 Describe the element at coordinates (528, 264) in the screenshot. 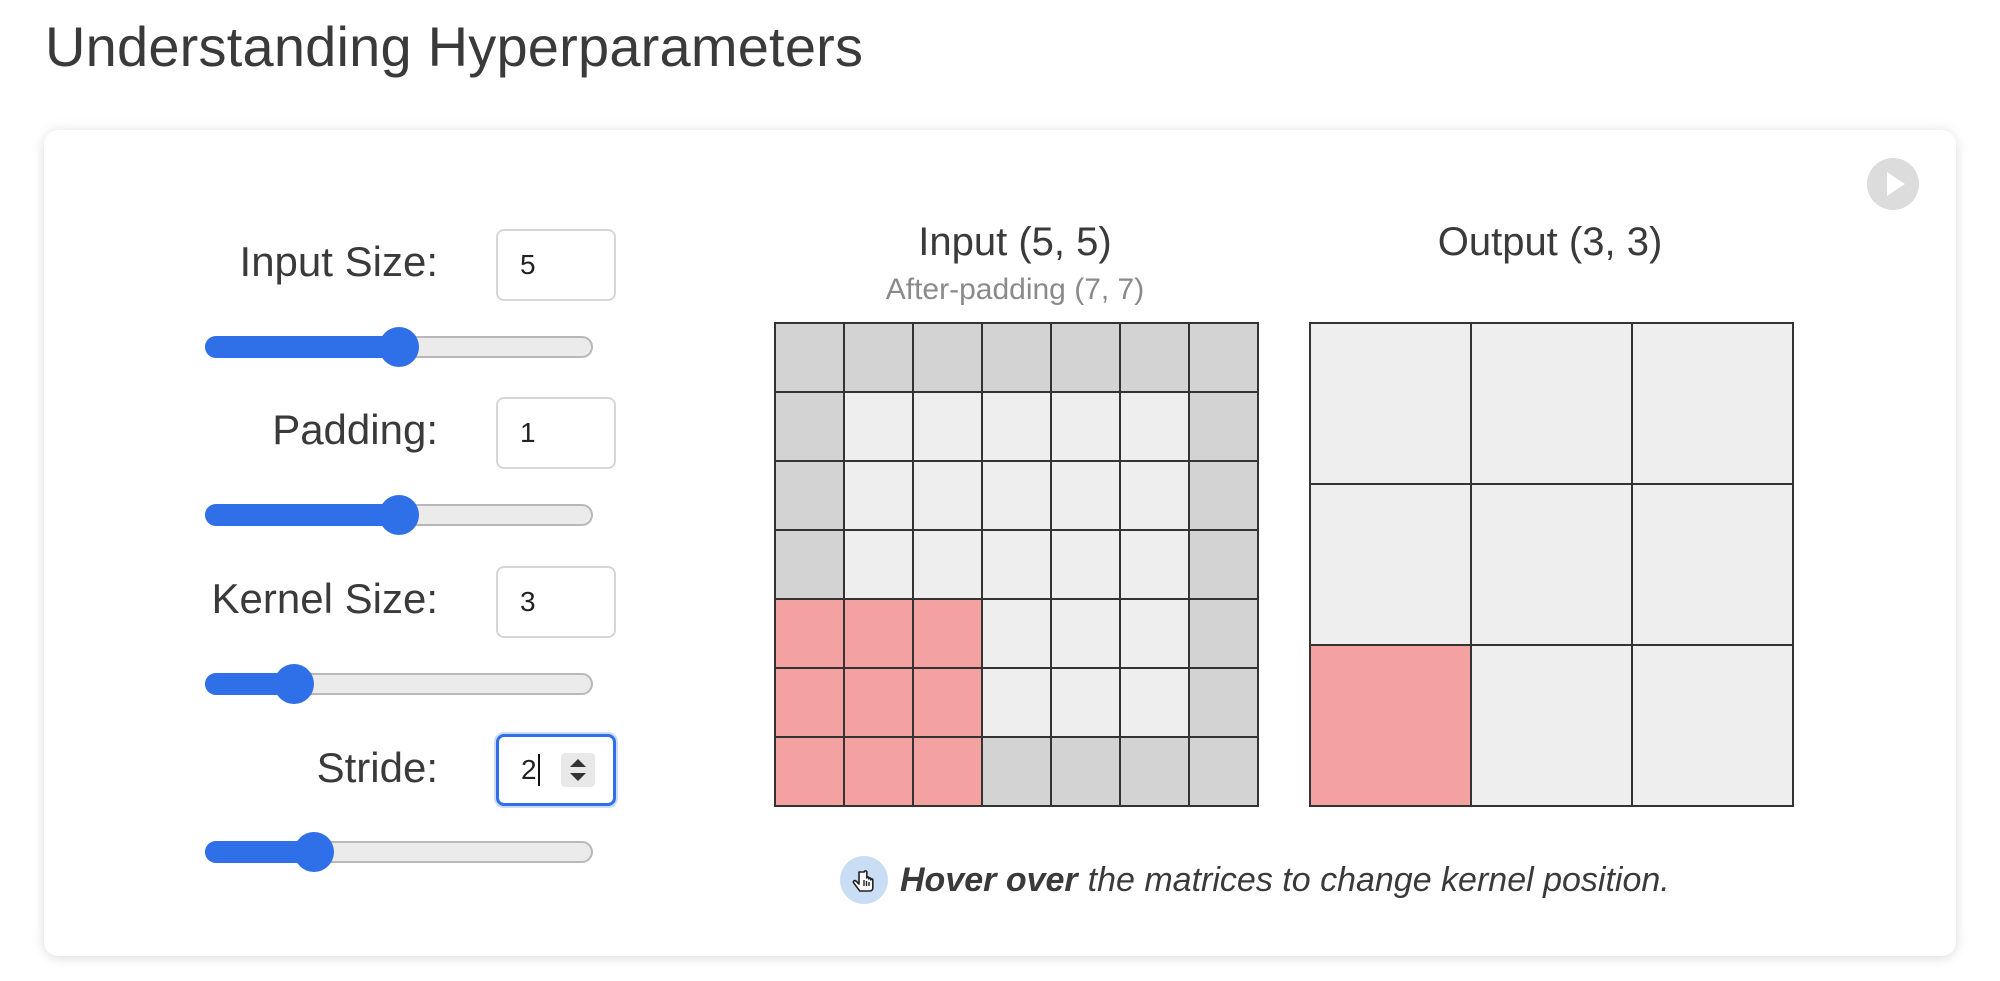

I see `input-size-value: 5` at that location.